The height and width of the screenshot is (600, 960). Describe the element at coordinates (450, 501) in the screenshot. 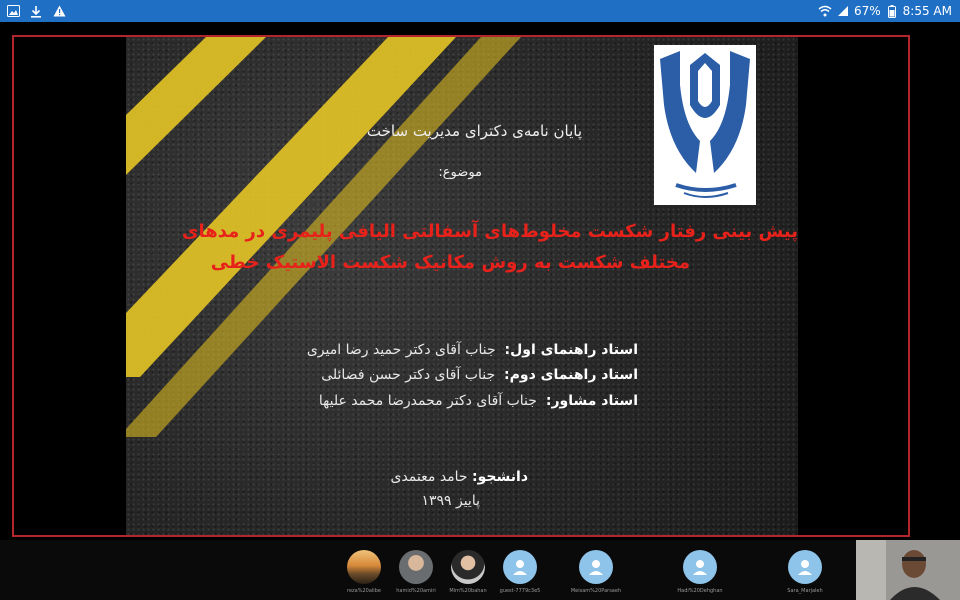

I see `semester-label: پاییز ۱۳۹۹` at that location.